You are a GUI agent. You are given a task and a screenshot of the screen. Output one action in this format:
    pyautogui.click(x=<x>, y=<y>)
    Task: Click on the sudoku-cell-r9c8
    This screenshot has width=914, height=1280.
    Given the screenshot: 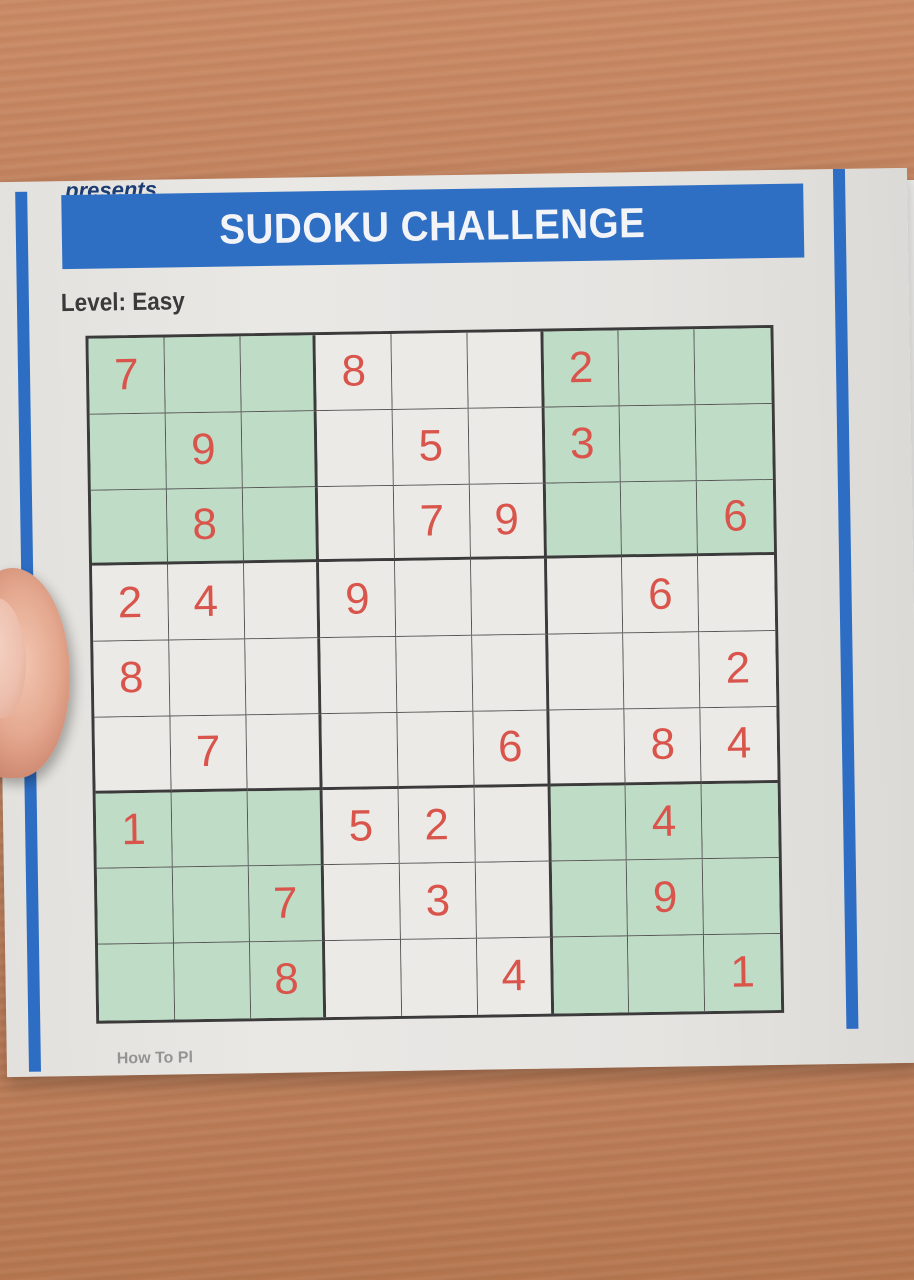 What is the action you would take?
    pyautogui.click(x=667, y=974)
    